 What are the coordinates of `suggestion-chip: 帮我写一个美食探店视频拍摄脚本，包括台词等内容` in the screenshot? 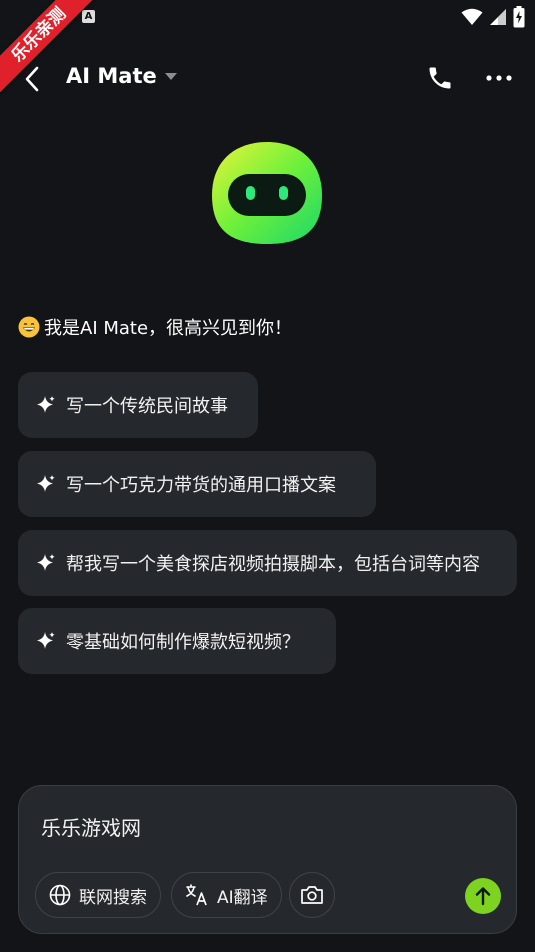 It's located at (267, 563).